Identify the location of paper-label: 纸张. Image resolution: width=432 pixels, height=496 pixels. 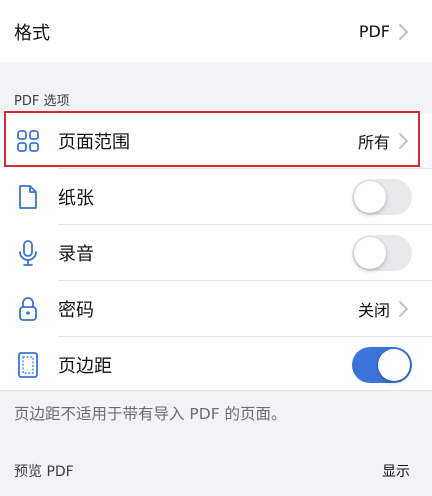
(76, 198).